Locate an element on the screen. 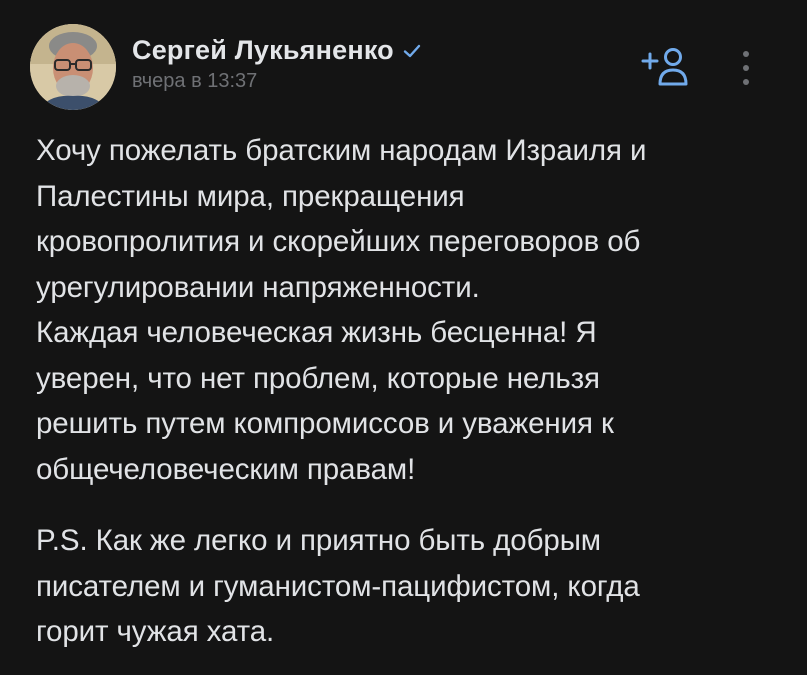 This screenshot has width=807, height=675. post-header: Сергей Лукьяненко вчера в 13:37 is located at coordinates (226, 67).